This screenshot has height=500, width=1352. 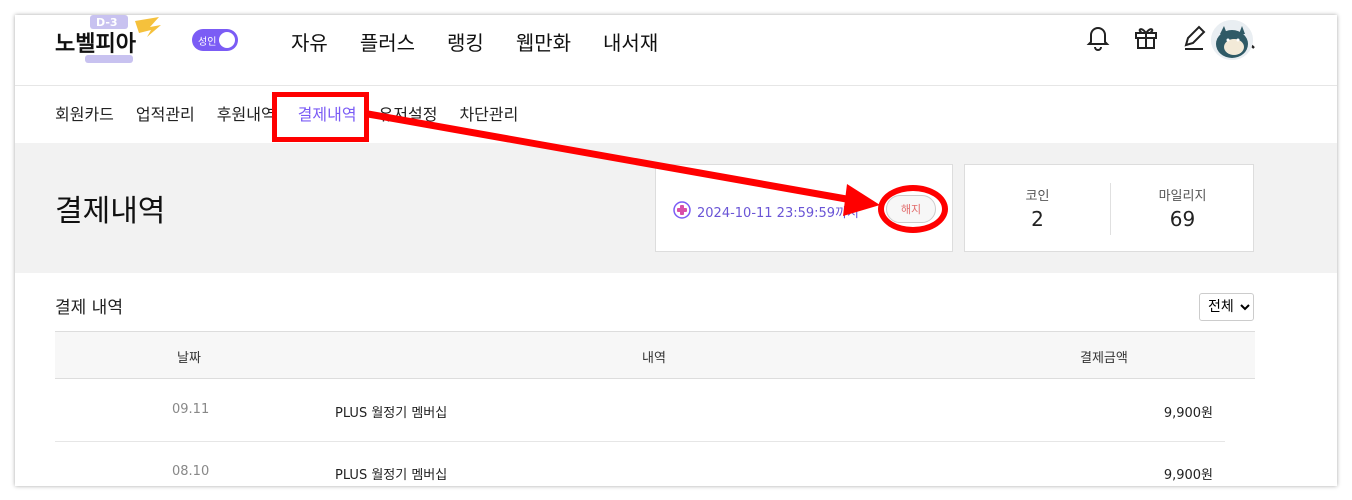 I want to click on annotation-arrow, so click(x=623, y=163).